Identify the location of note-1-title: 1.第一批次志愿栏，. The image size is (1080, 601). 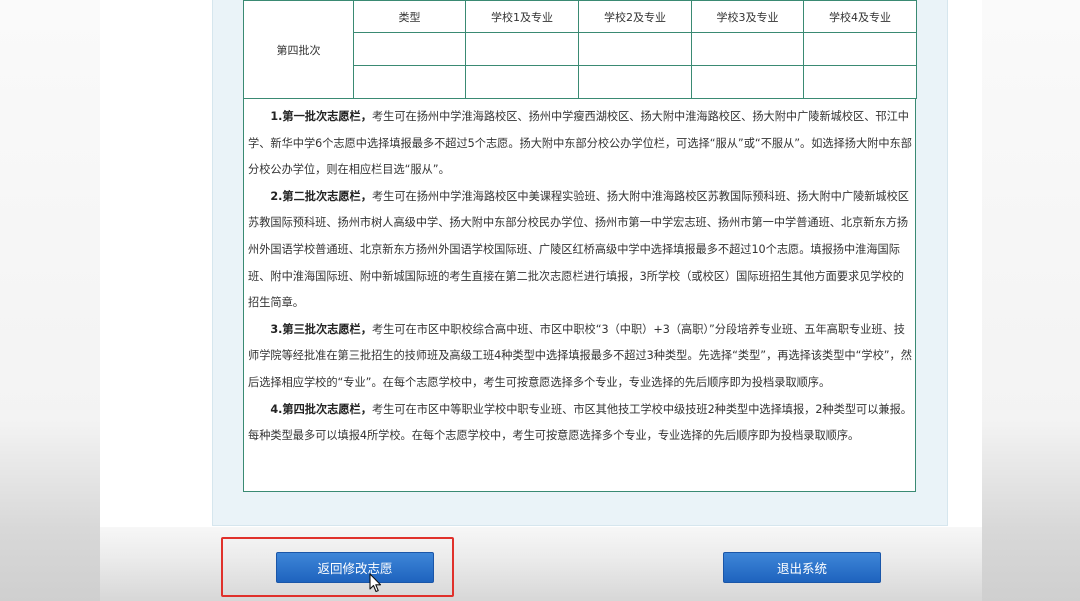
(321, 116).